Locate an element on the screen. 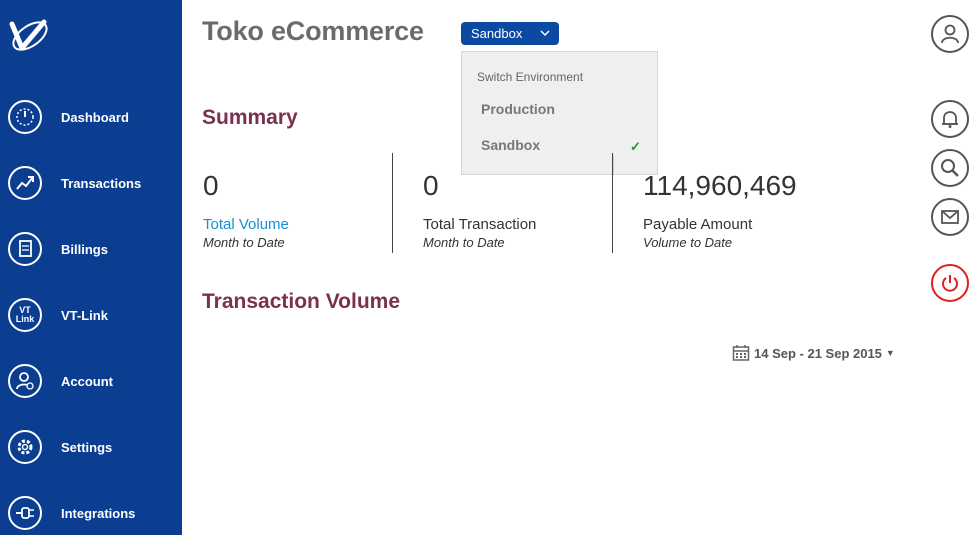 This screenshot has width=980, height=538. sidebar-item-account: Account is located at coordinates (91, 381).